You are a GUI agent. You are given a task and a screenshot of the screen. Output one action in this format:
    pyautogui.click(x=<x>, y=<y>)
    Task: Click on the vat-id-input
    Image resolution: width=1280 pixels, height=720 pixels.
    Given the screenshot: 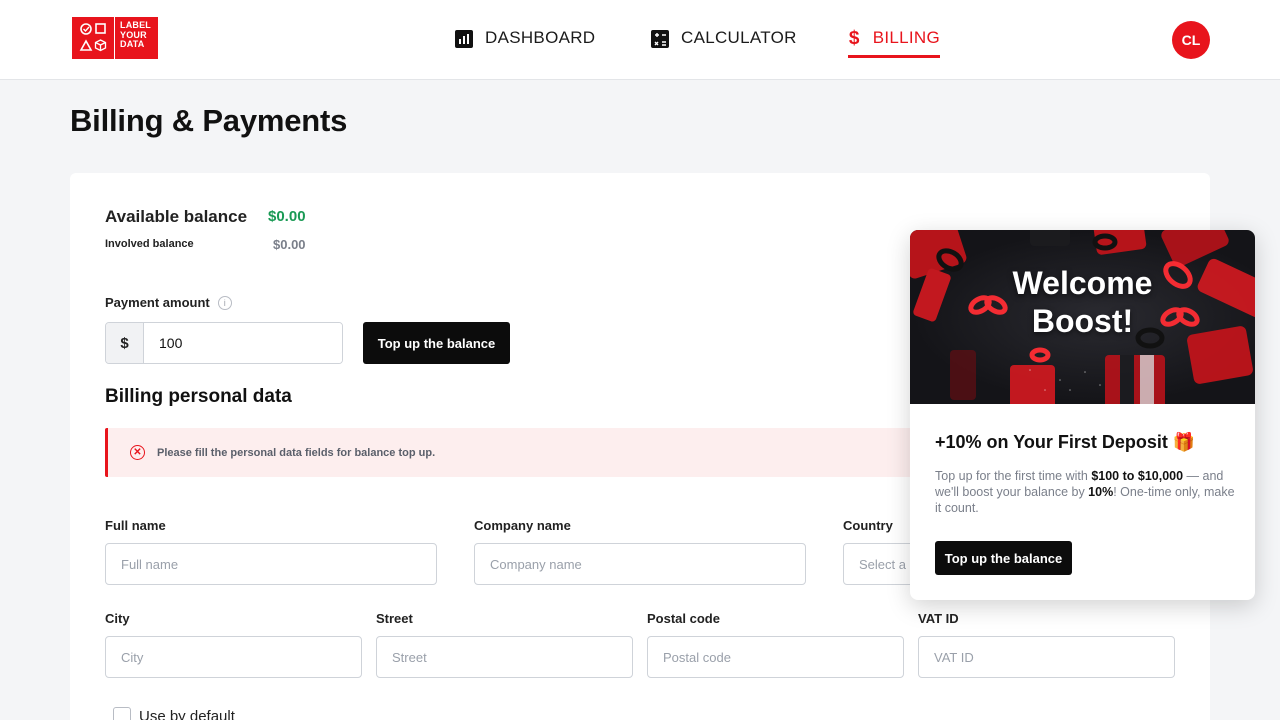 What is the action you would take?
    pyautogui.click(x=1046, y=657)
    